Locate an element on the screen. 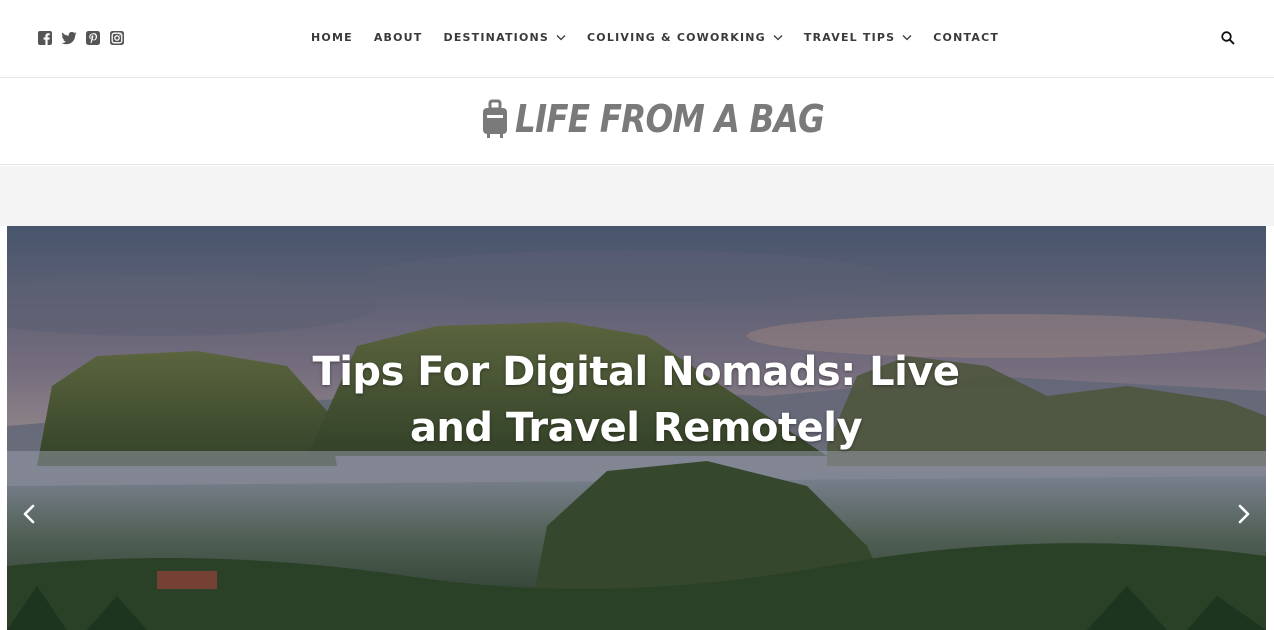  nav-item-label: COLIVING & COWORKING is located at coordinates (676, 37).